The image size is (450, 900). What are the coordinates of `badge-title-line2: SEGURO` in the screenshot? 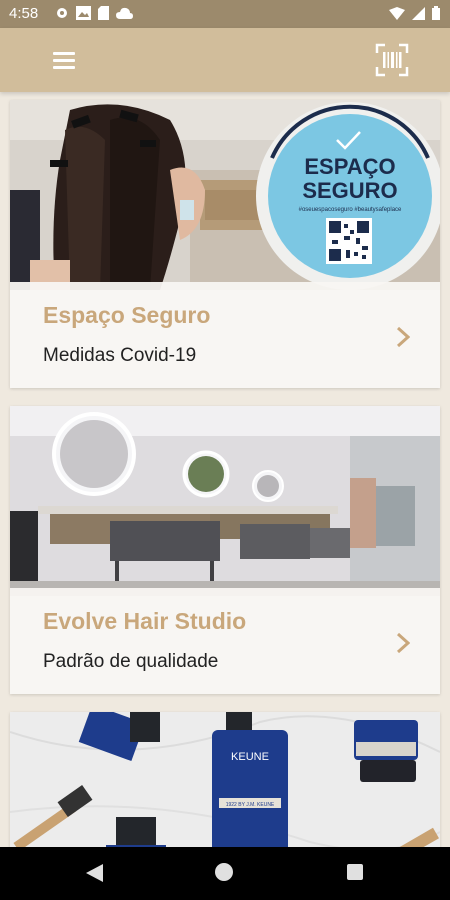 It's located at (349, 190).